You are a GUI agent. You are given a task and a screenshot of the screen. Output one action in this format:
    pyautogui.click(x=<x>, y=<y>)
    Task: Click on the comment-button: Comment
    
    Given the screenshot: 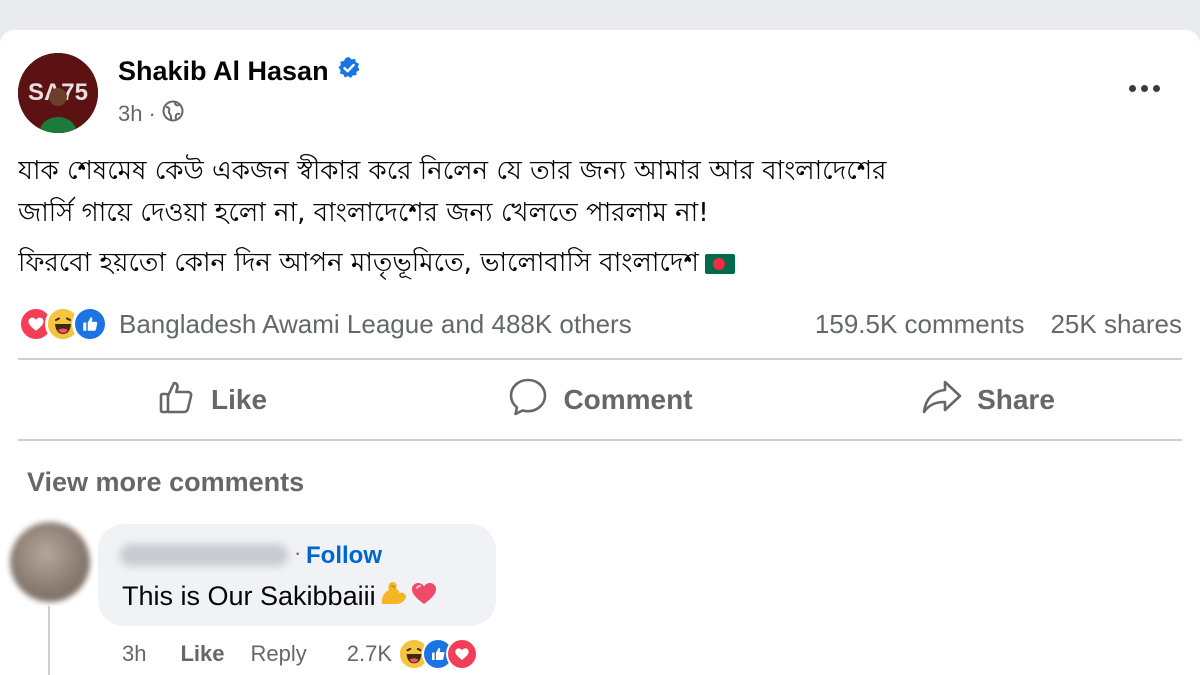 What is the action you would take?
    pyautogui.click(x=600, y=400)
    